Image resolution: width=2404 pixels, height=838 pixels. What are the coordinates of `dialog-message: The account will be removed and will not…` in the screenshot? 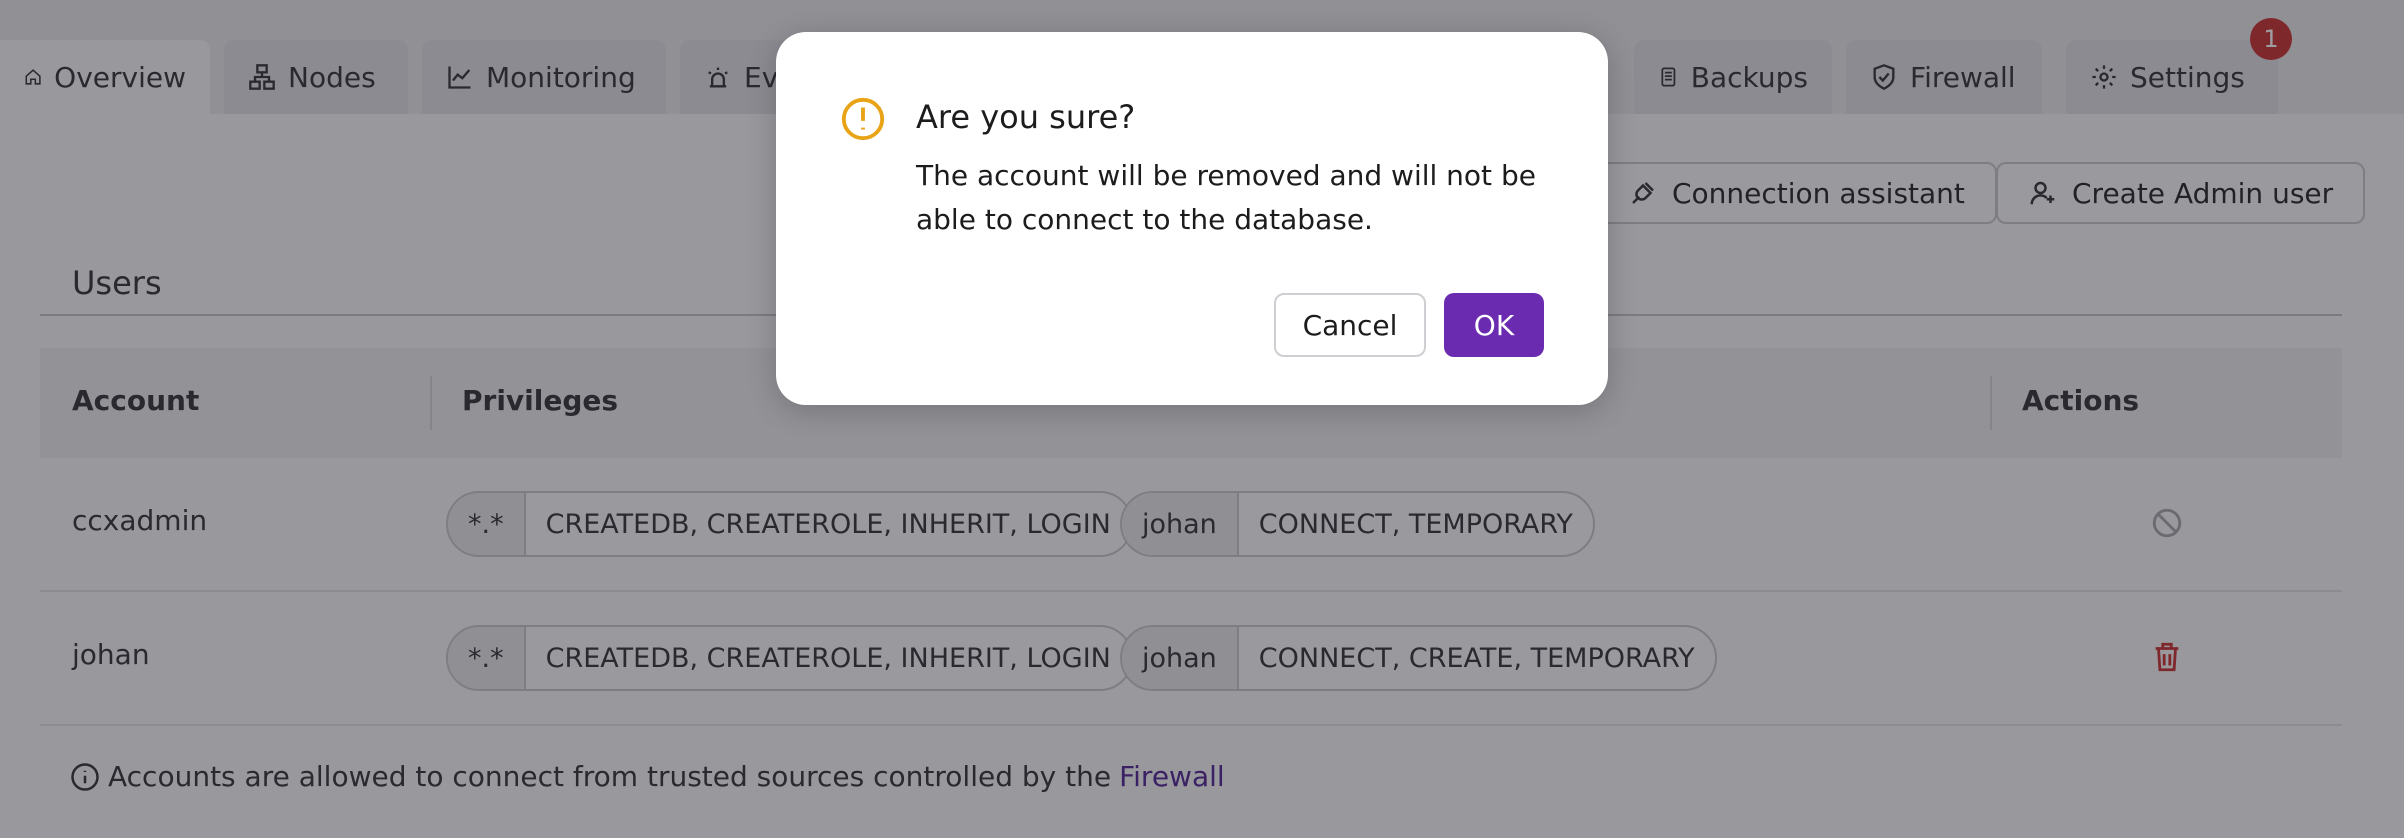 It's located at (1226, 197).